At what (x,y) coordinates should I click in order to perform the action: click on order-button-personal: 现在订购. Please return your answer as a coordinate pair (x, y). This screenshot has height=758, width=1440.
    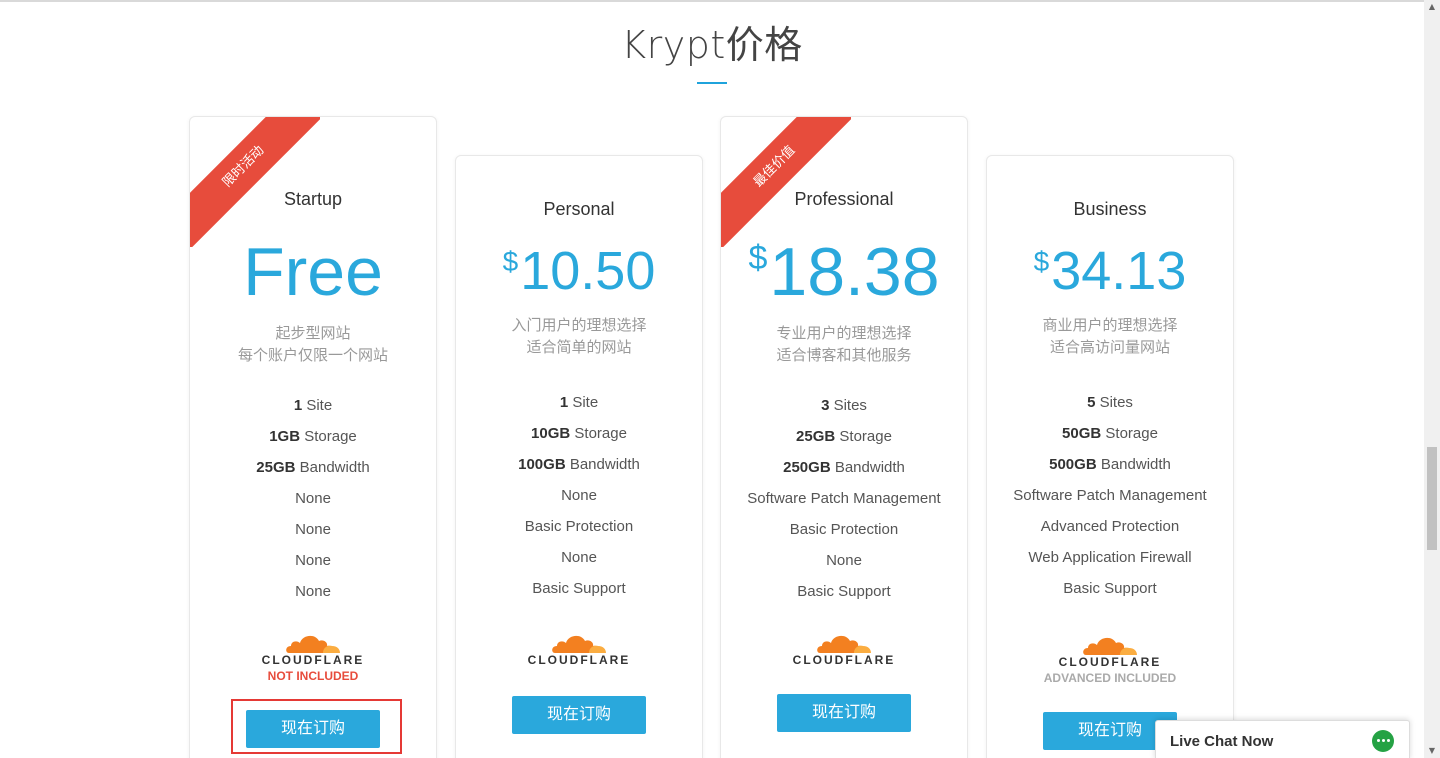
    Looking at the image, I should click on (579, 715).